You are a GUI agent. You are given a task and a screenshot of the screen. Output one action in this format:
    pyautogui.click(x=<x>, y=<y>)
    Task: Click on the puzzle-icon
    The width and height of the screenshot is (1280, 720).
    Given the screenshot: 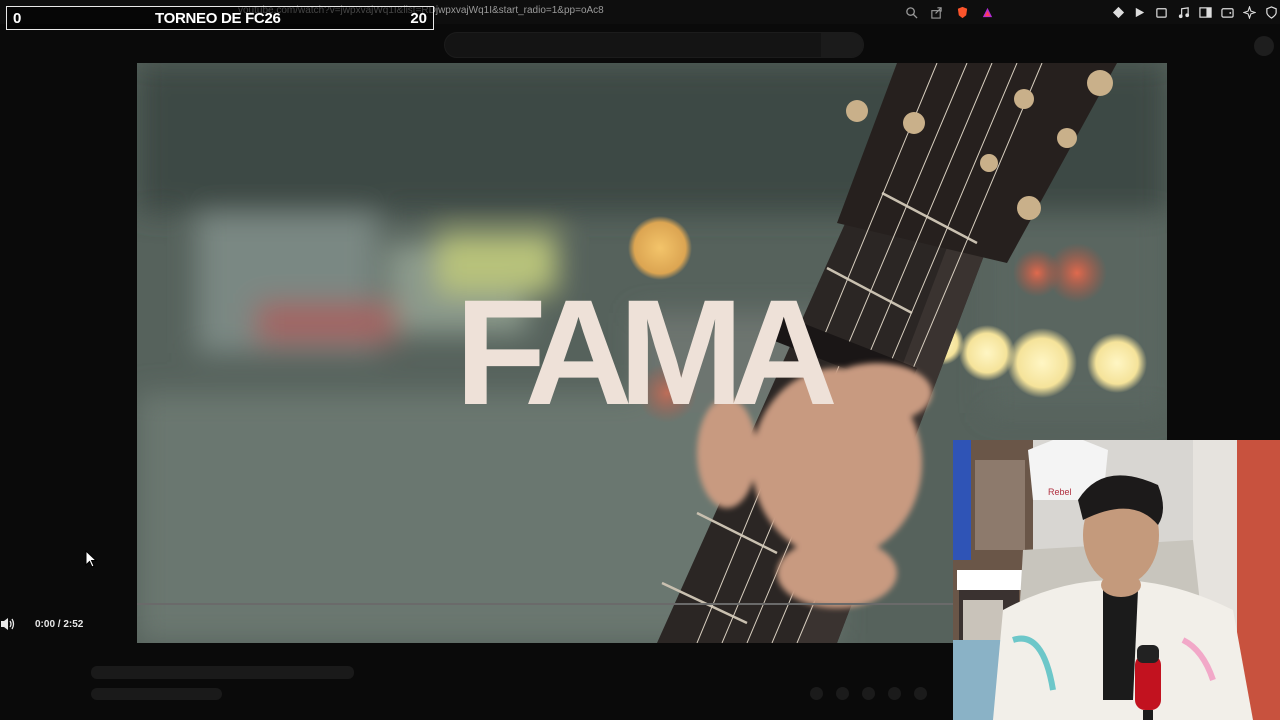 What is the action you would take?
    pyautogui.click(x=1161, y=12)
    